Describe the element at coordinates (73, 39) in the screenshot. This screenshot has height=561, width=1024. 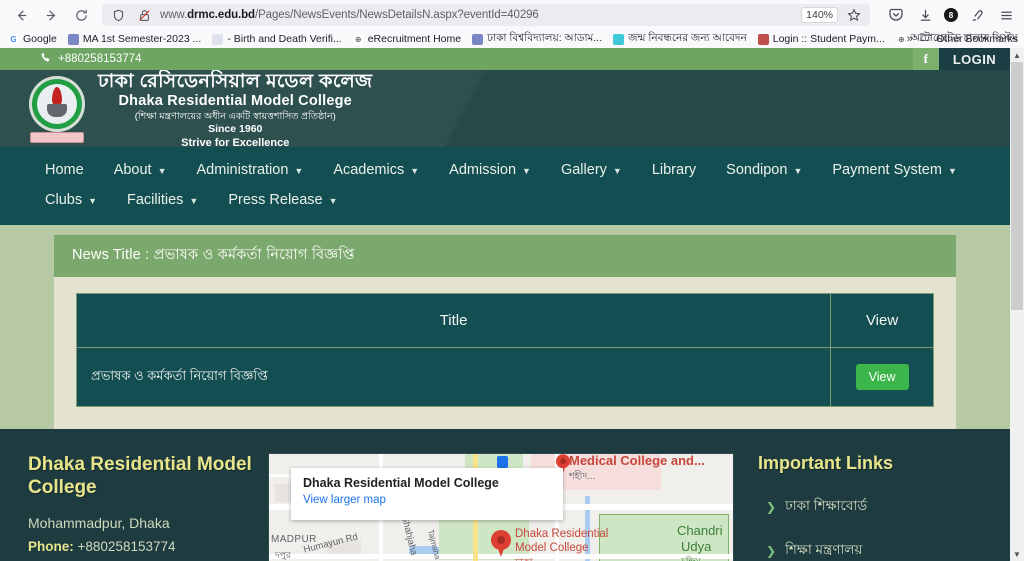
I see `bookmark-favicon-ma-semester` at that location.